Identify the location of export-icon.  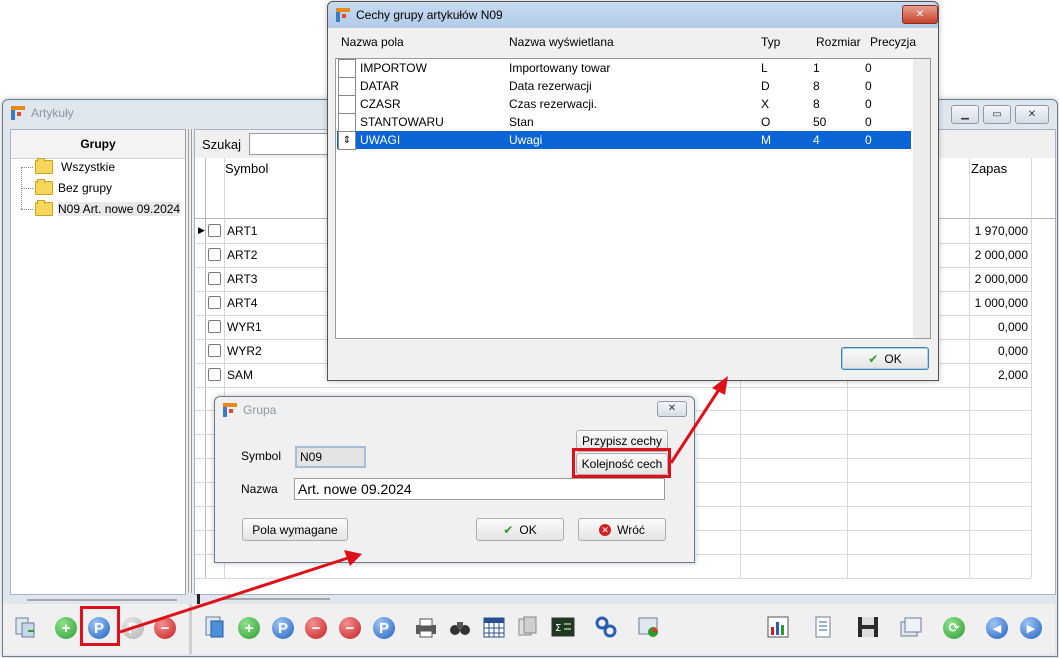
(26, 627).